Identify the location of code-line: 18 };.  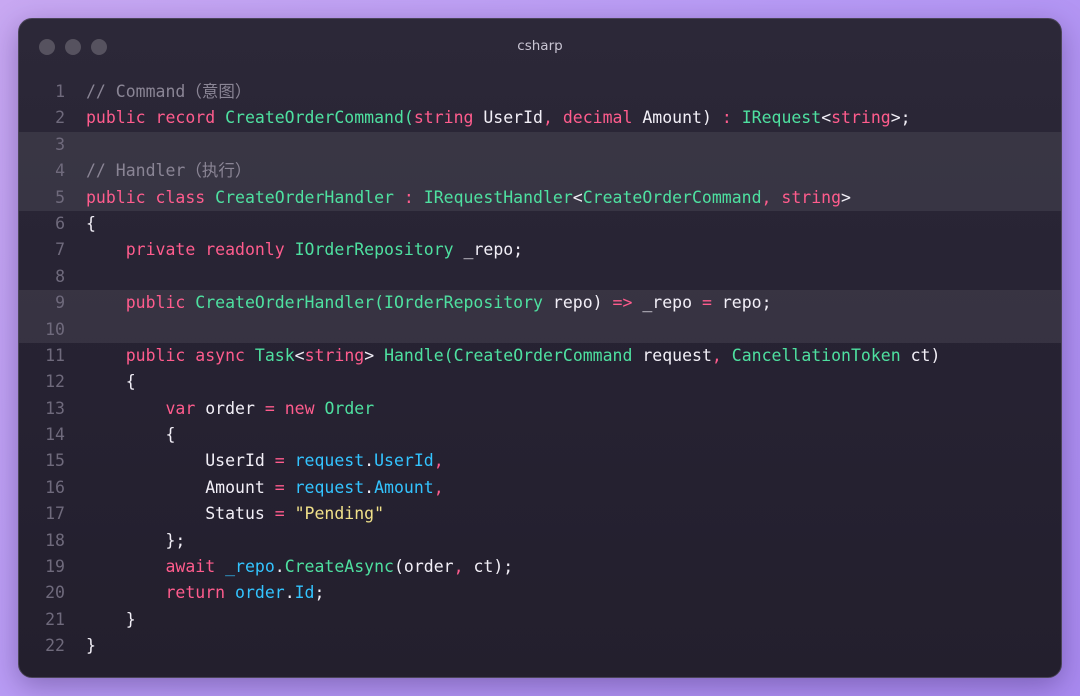
(540, 541).